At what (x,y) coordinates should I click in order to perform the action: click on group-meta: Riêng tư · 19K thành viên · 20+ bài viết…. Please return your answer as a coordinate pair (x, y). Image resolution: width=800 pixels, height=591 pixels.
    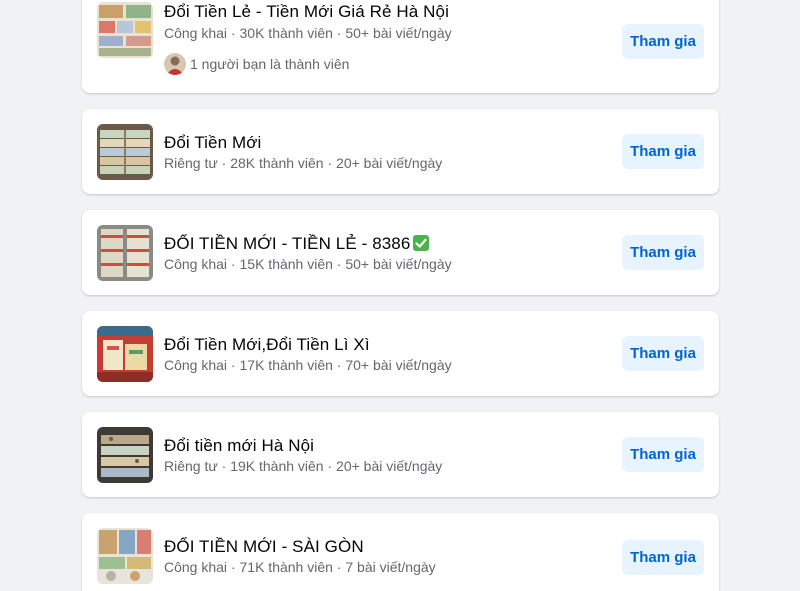
    Looking at the image, I should click on (303, 466).